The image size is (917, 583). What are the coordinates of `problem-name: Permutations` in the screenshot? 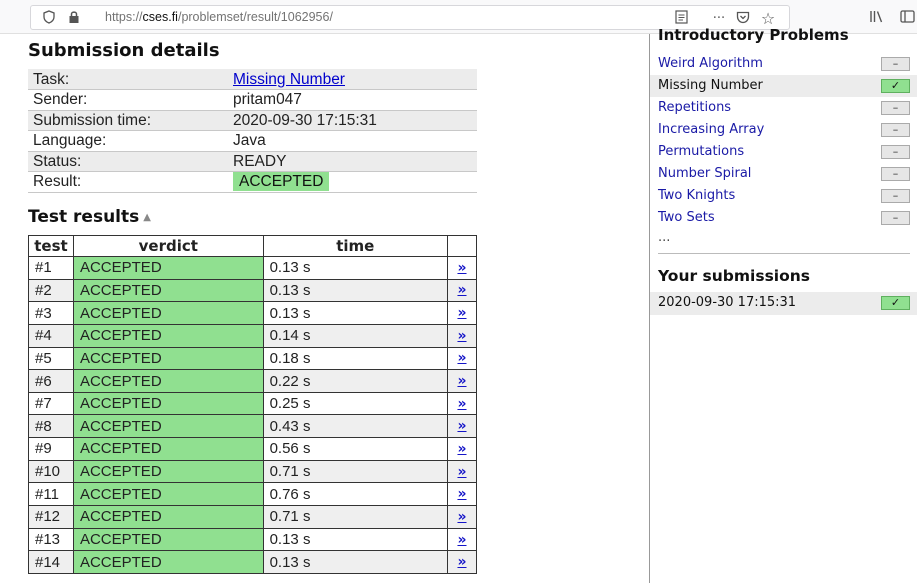 It's located at (701, 151).